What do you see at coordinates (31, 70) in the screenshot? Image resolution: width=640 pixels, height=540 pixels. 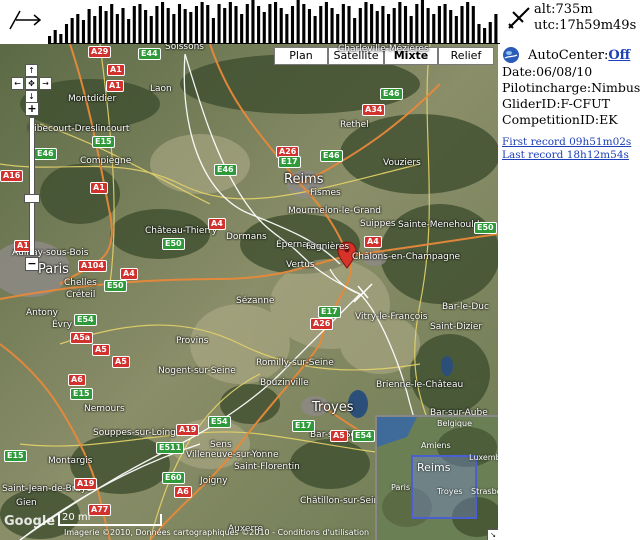 I see `pan-up-icon: ↑` at bounding box center [31, 70].